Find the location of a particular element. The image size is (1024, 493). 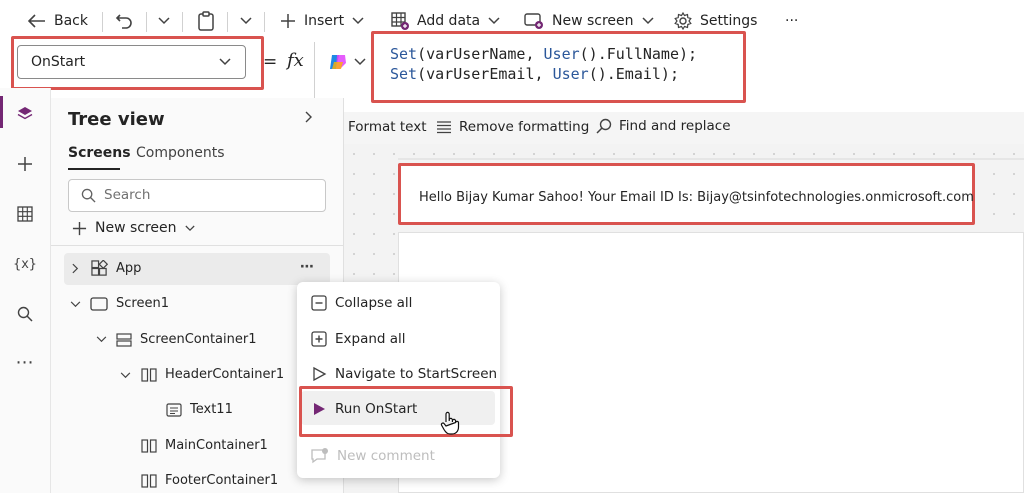

collapse-panel-button is located at coordinates (309, 117).